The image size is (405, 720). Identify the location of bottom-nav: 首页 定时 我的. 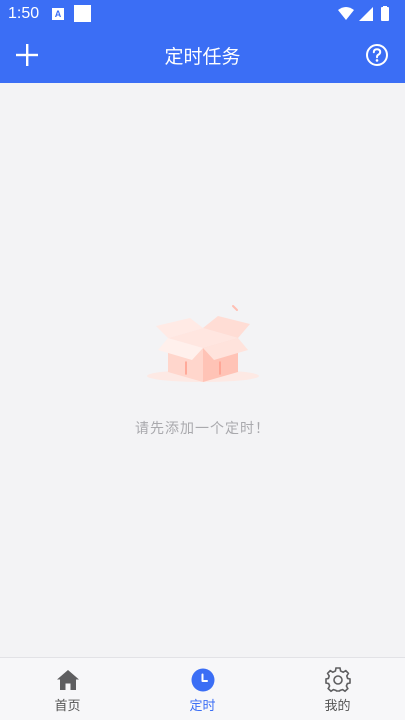
(202, 688).